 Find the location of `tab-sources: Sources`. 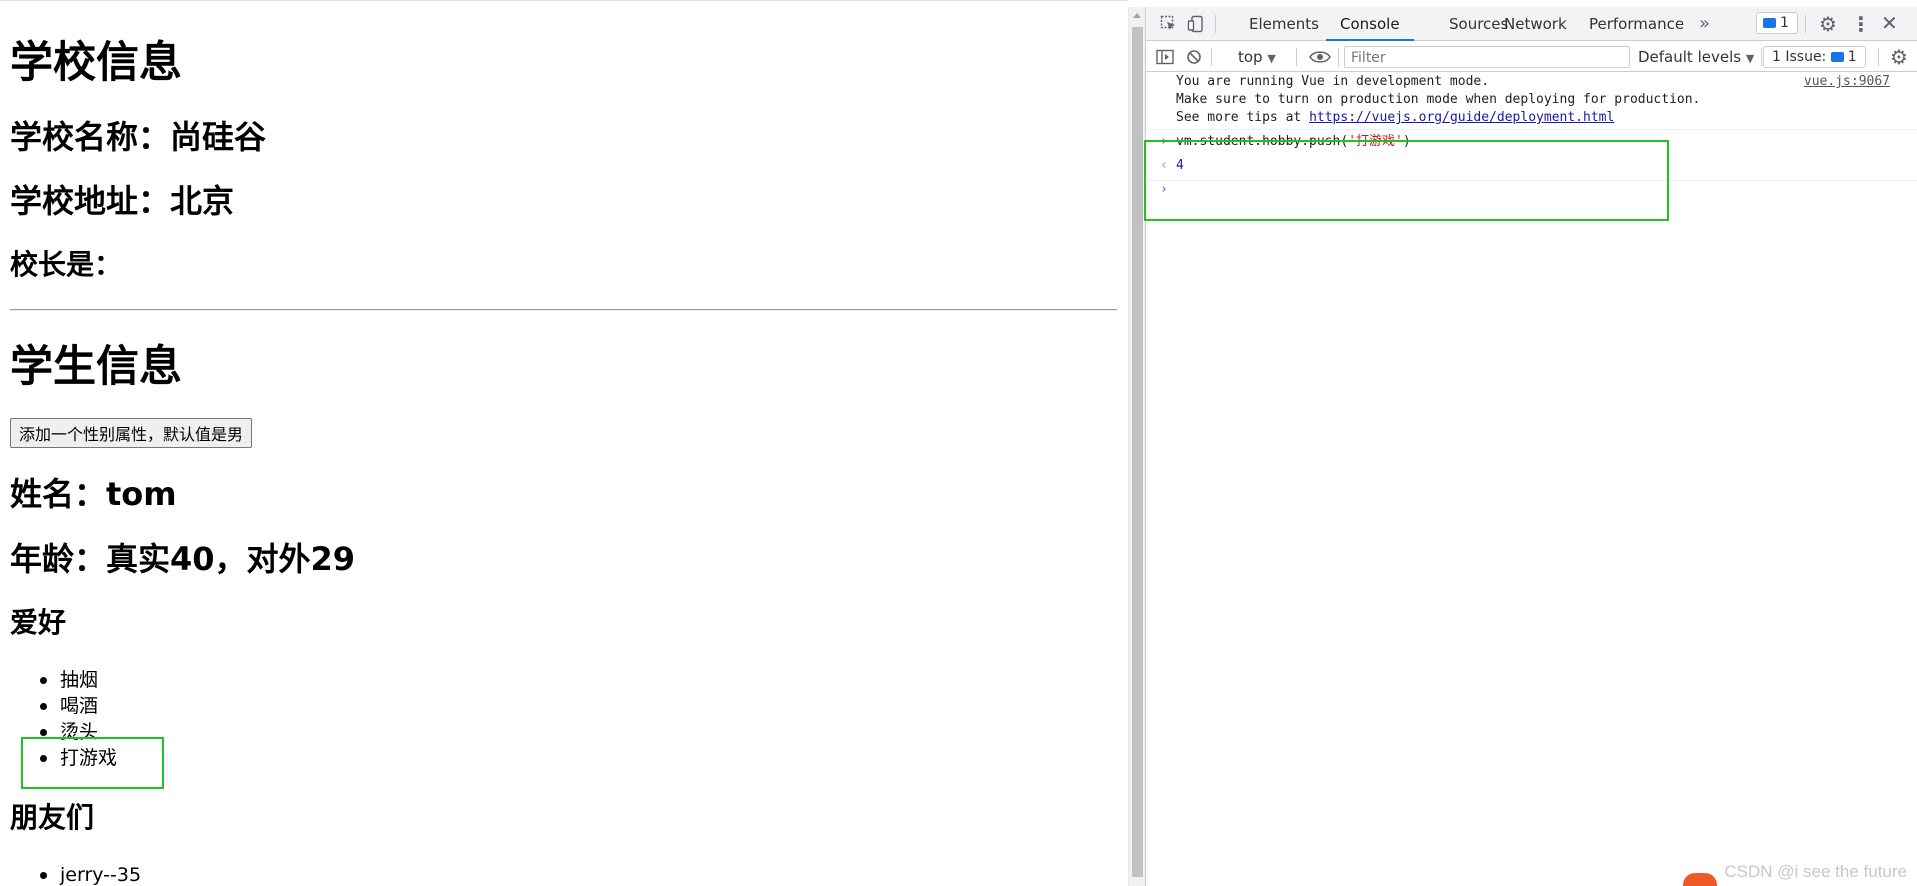

tab-sources: Sources is located at coordinates (1478, 24).